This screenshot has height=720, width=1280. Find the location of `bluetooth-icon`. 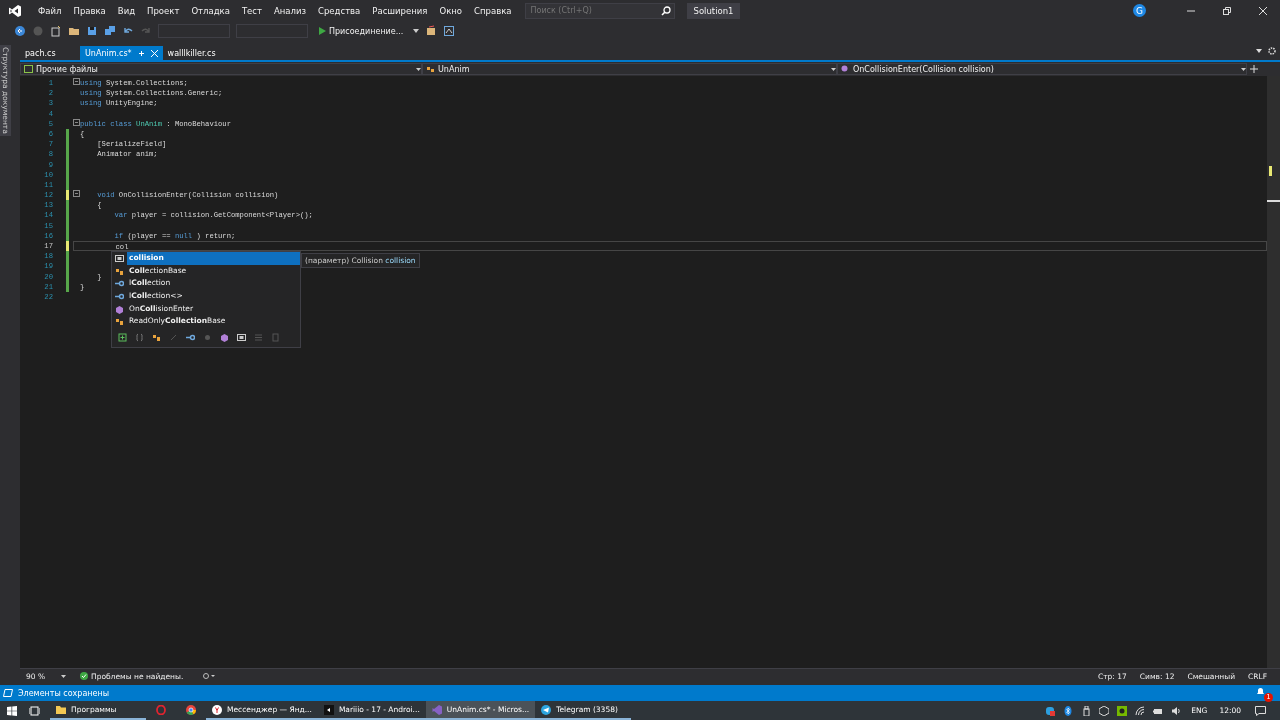

bluetooth-icon is located at coordinates (1068, 710).